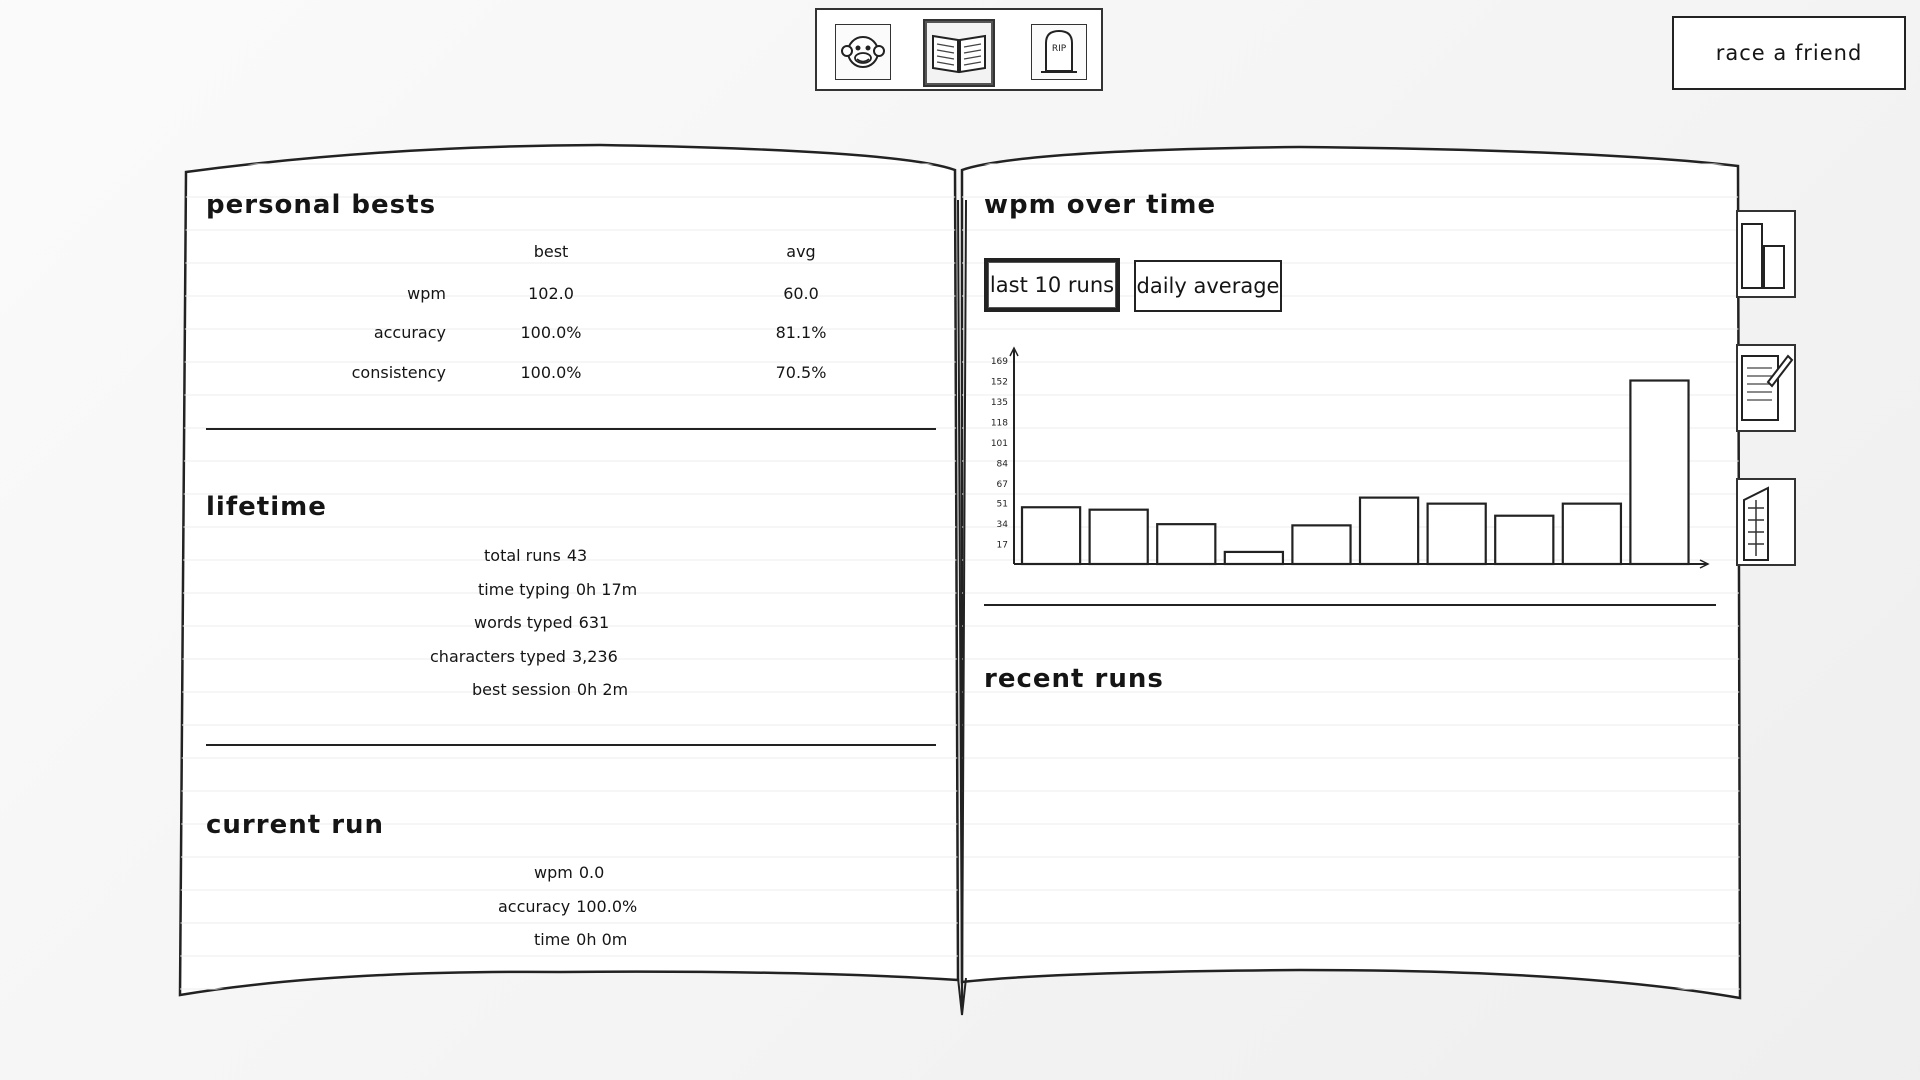 Image resolution: width=1920 pixels, height=1080 pixels. Describe the element at coordinates (522, 555) in the screenshot. I see `stat-label: total runs` at that location.